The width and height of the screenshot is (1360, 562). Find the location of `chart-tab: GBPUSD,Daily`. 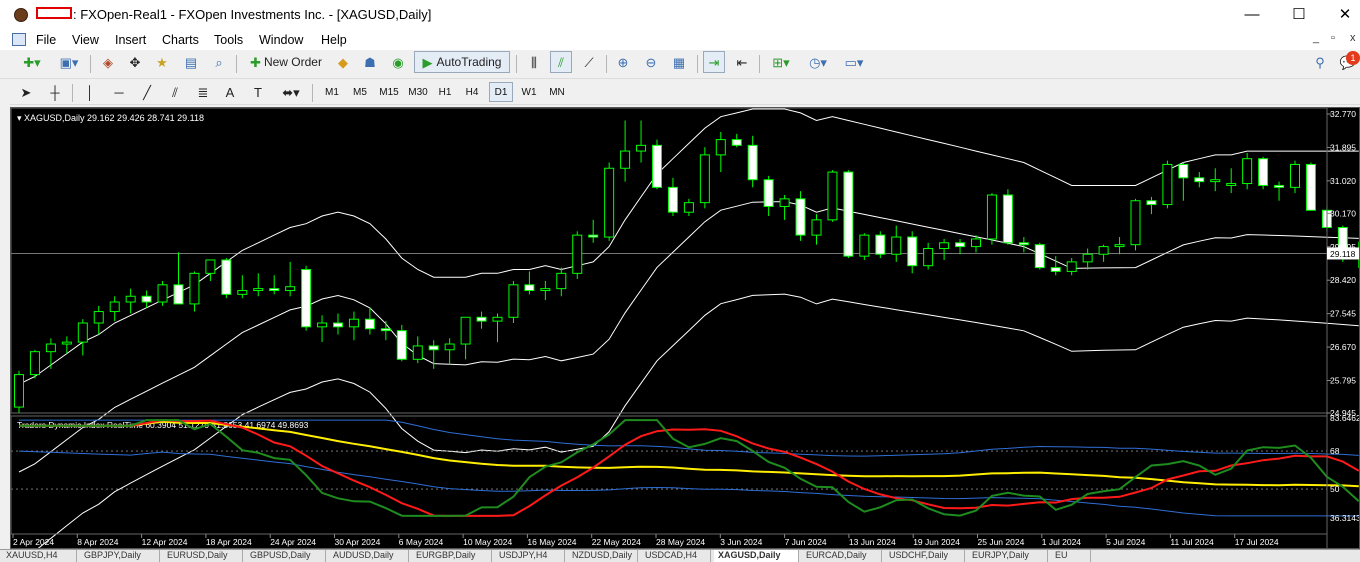

chart-tab: GBPUSD,Daily is located at coordinates (286, 556).